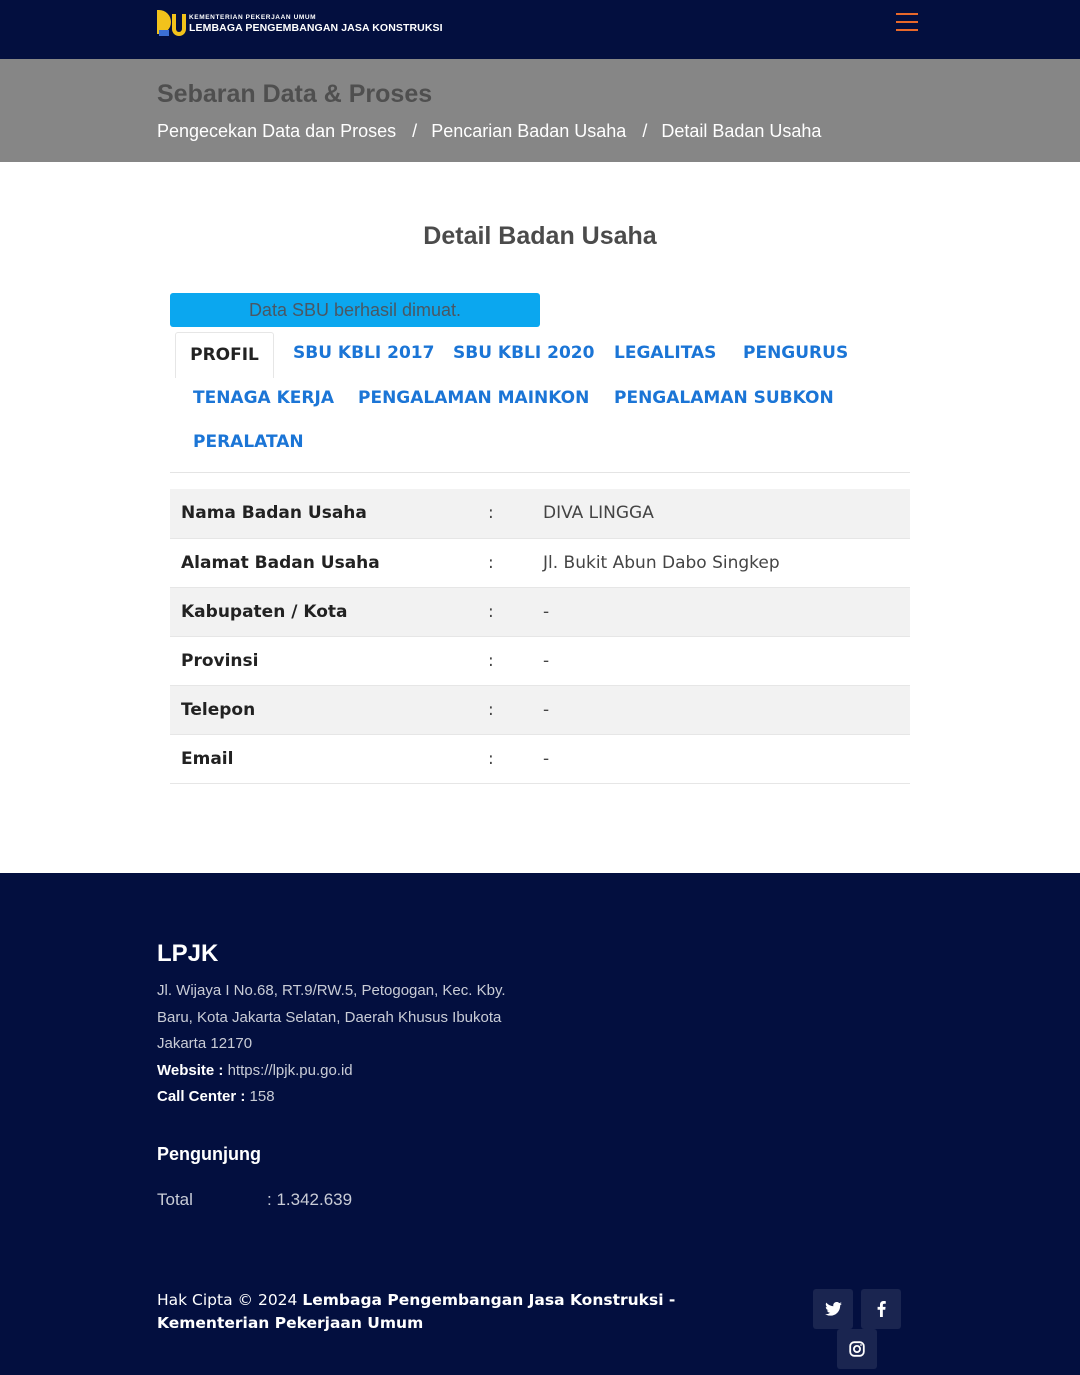 This screenshot has width=1080, height=1375. What do you see at coordinates (190, 1070) in the screenshot?
I see `website-label: Website :` at bounding box center [190, 1070].